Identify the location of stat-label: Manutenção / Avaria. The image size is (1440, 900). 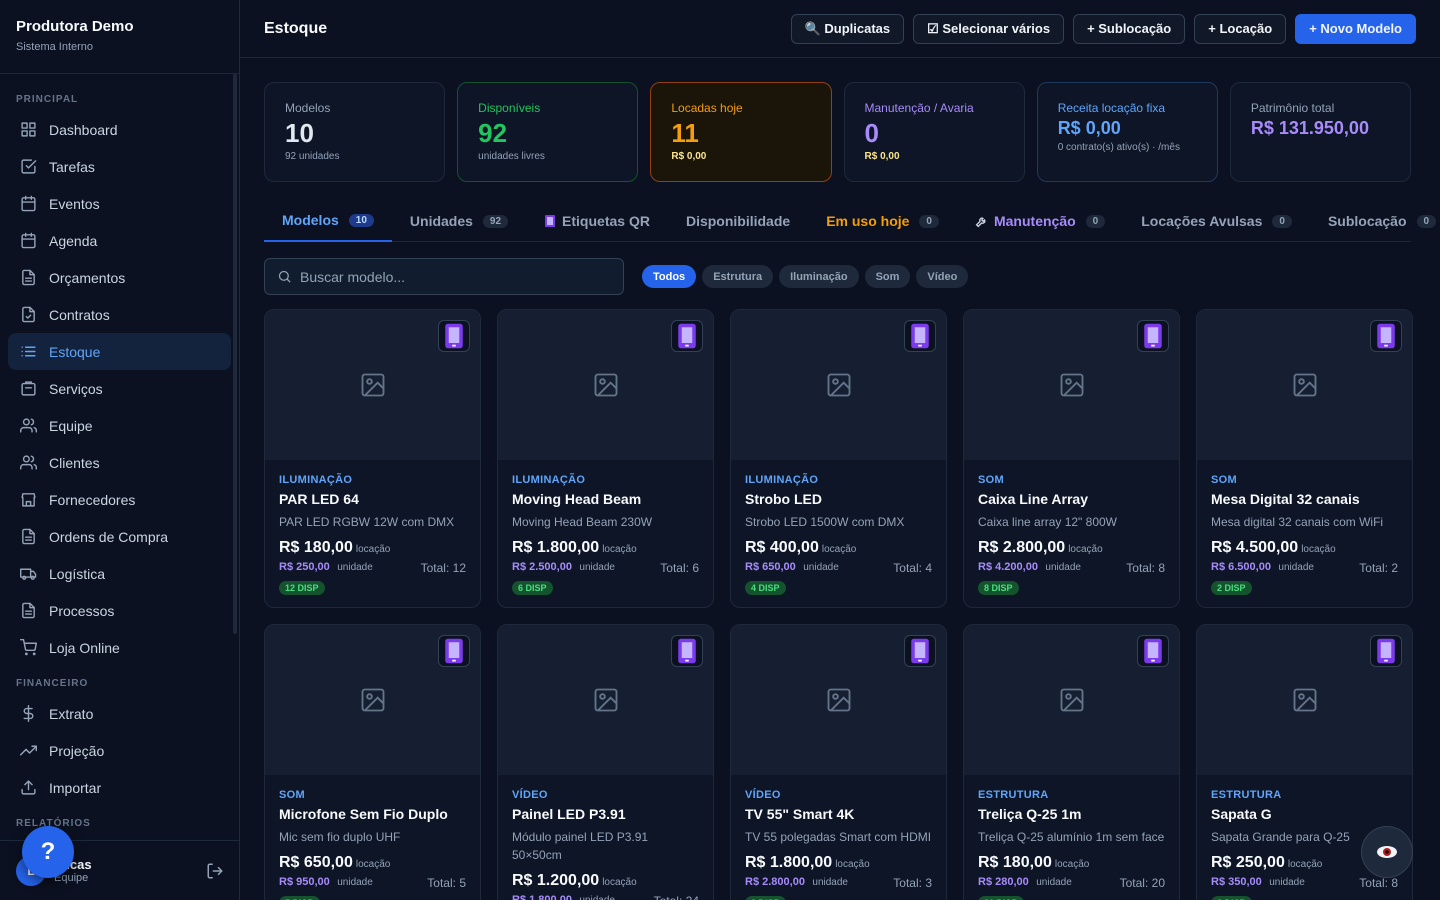
(919, 108).